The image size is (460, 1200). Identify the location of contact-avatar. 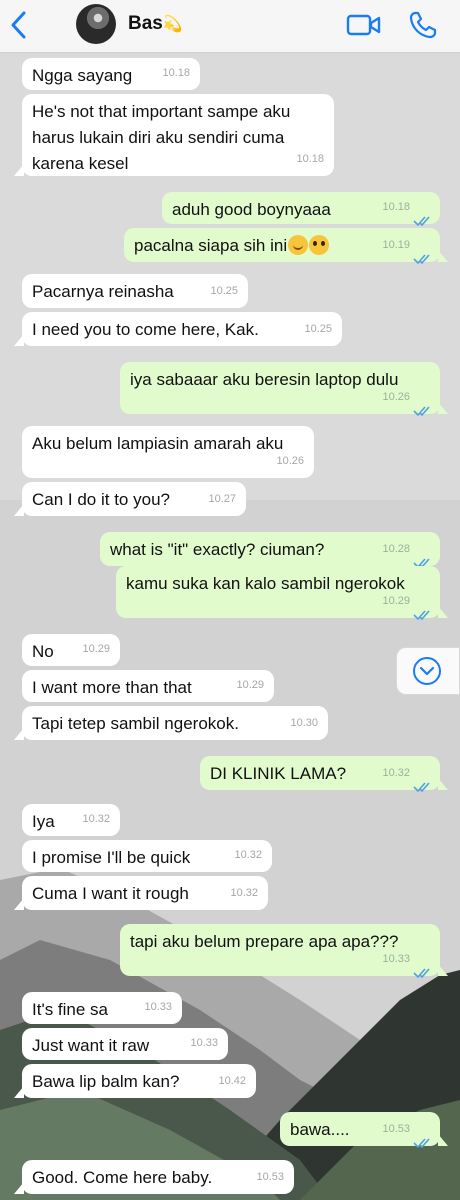
(96, 24).